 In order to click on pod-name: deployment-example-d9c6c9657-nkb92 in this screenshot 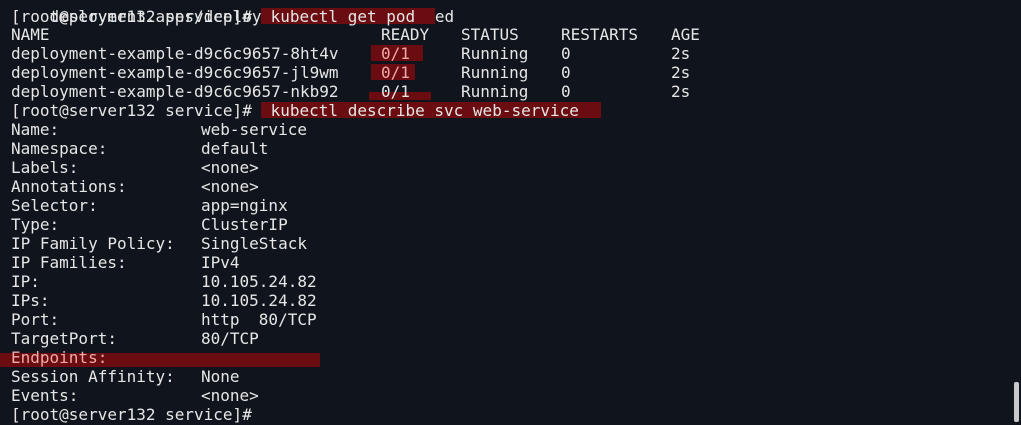, I will do `click(175, 91)`.